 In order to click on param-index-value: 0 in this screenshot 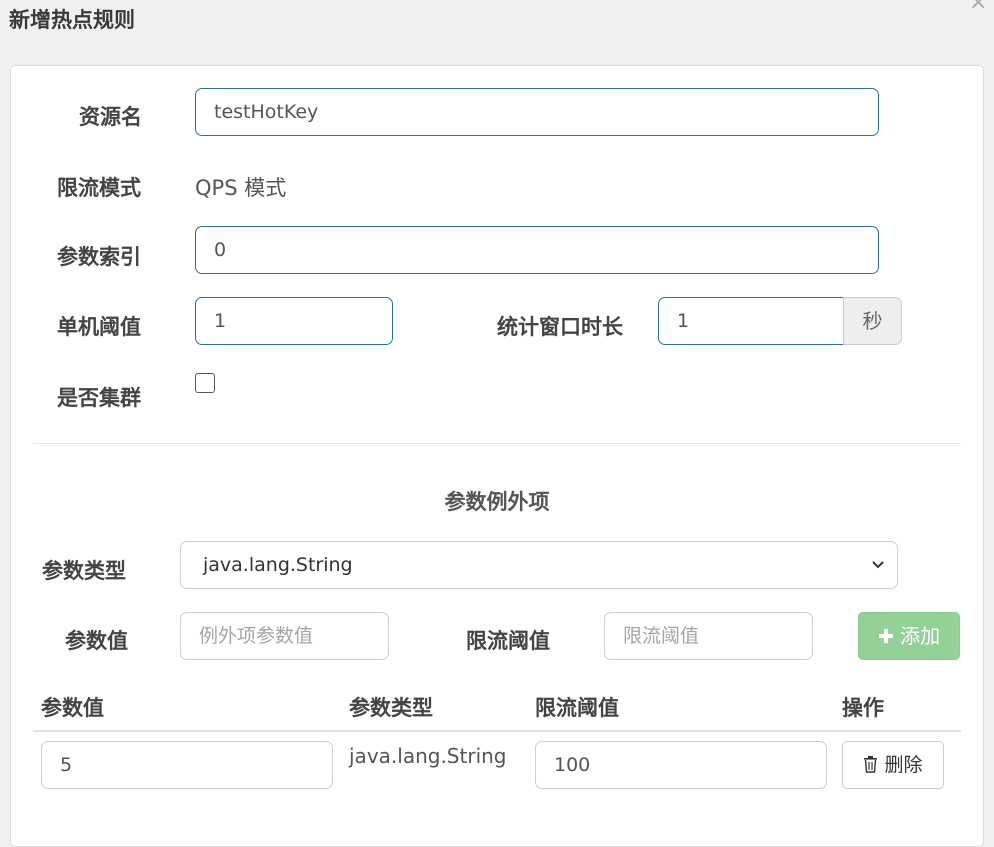, I will do `click(220, 250)`.